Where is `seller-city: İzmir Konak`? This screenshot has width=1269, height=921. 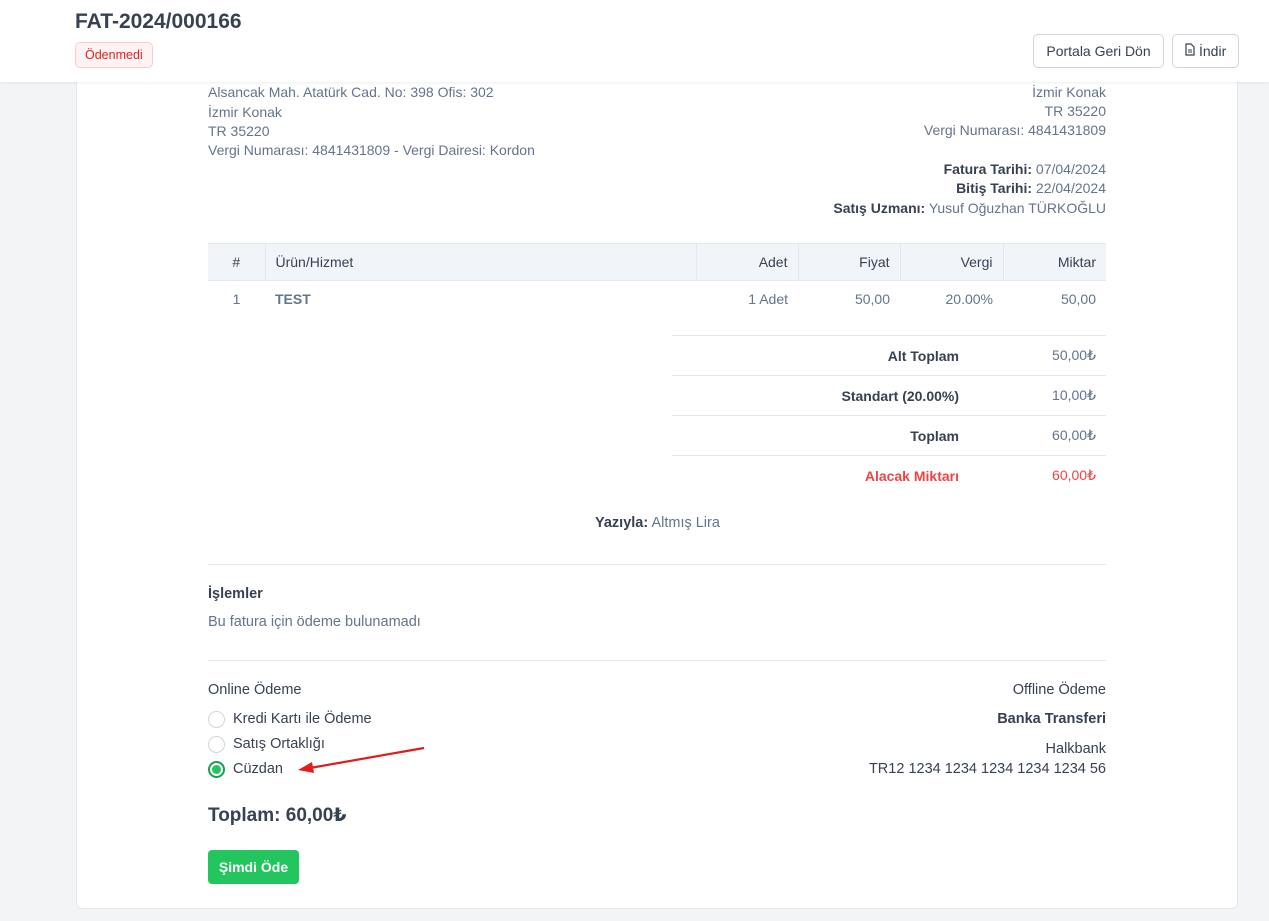
seller-city: İzmir Konak is located at coordinates (245, 112).